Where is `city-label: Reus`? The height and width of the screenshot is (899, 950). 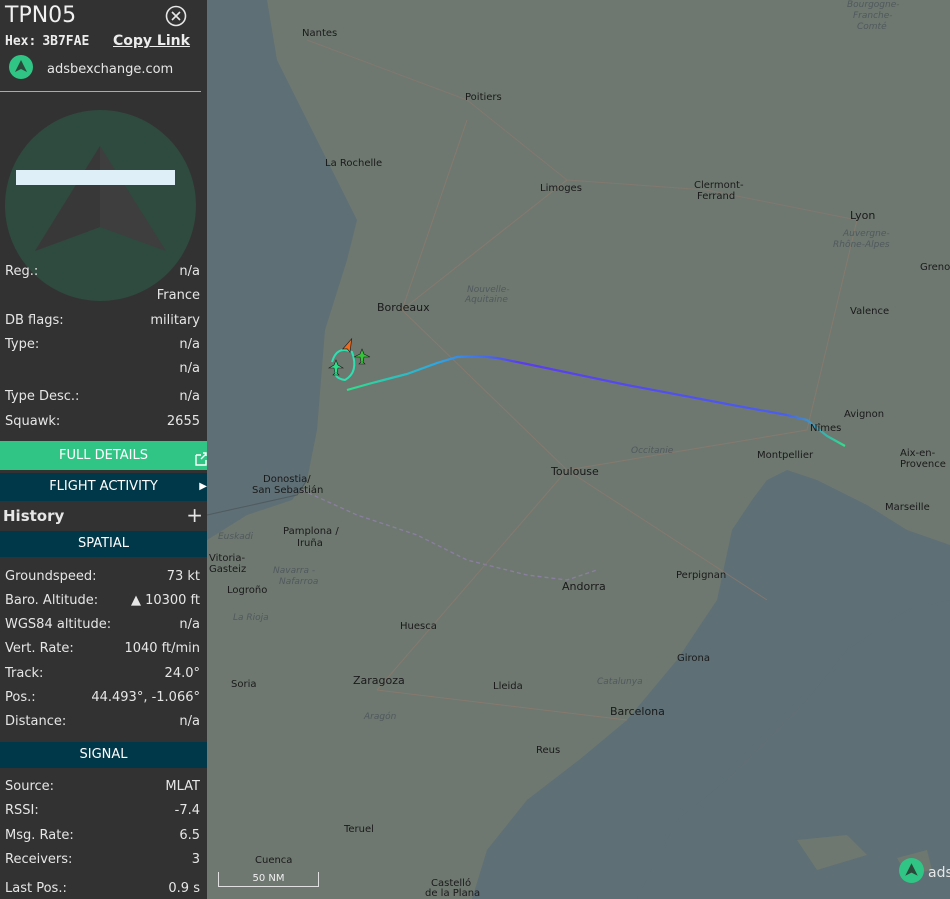 city-label: Reus is located at coordinates (548, 750).